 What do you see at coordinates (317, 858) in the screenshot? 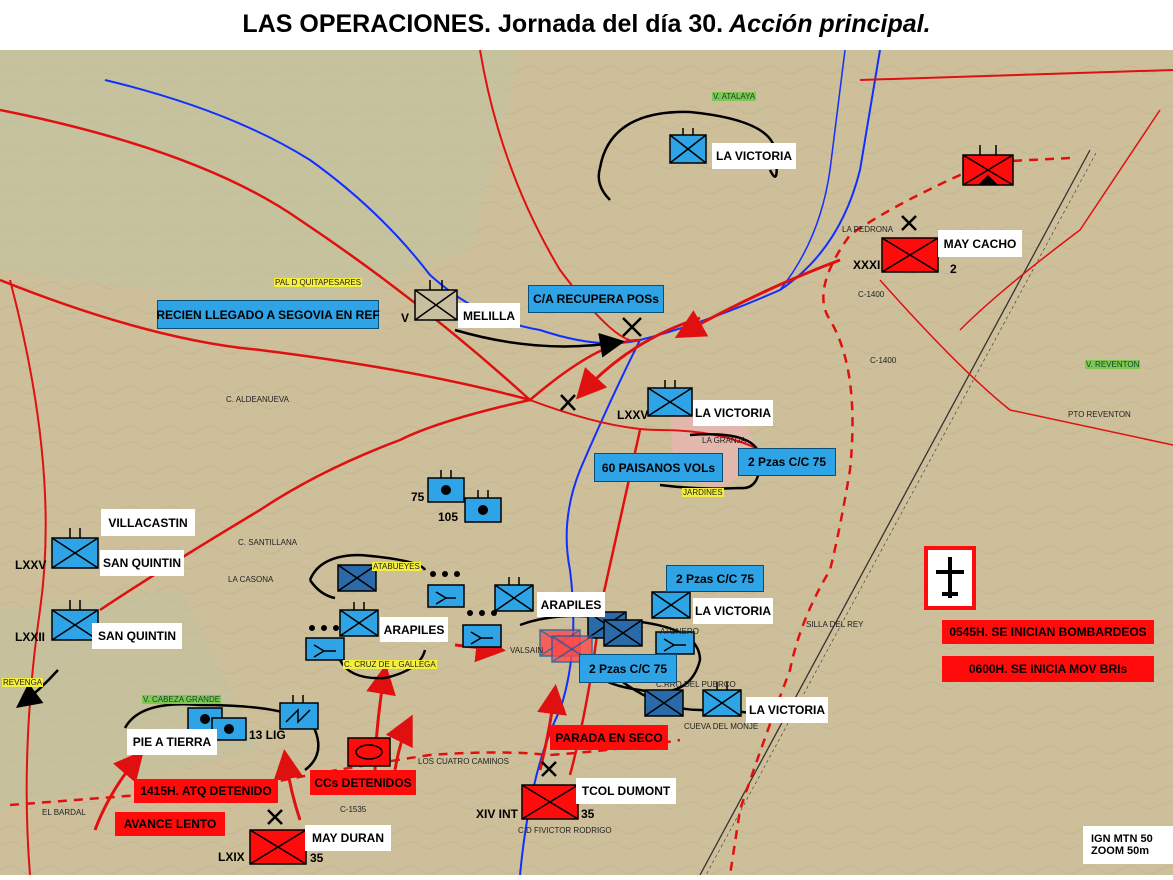
I see `label-35-b: 35` at bounding box center [317, 858].